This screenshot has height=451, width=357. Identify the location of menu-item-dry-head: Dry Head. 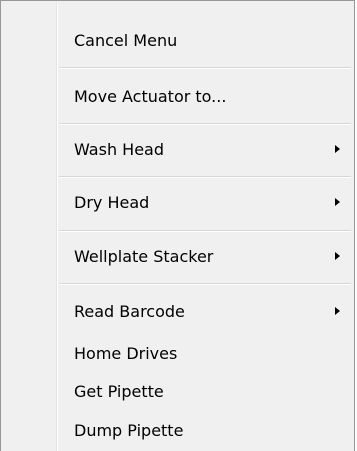
(177, 202).